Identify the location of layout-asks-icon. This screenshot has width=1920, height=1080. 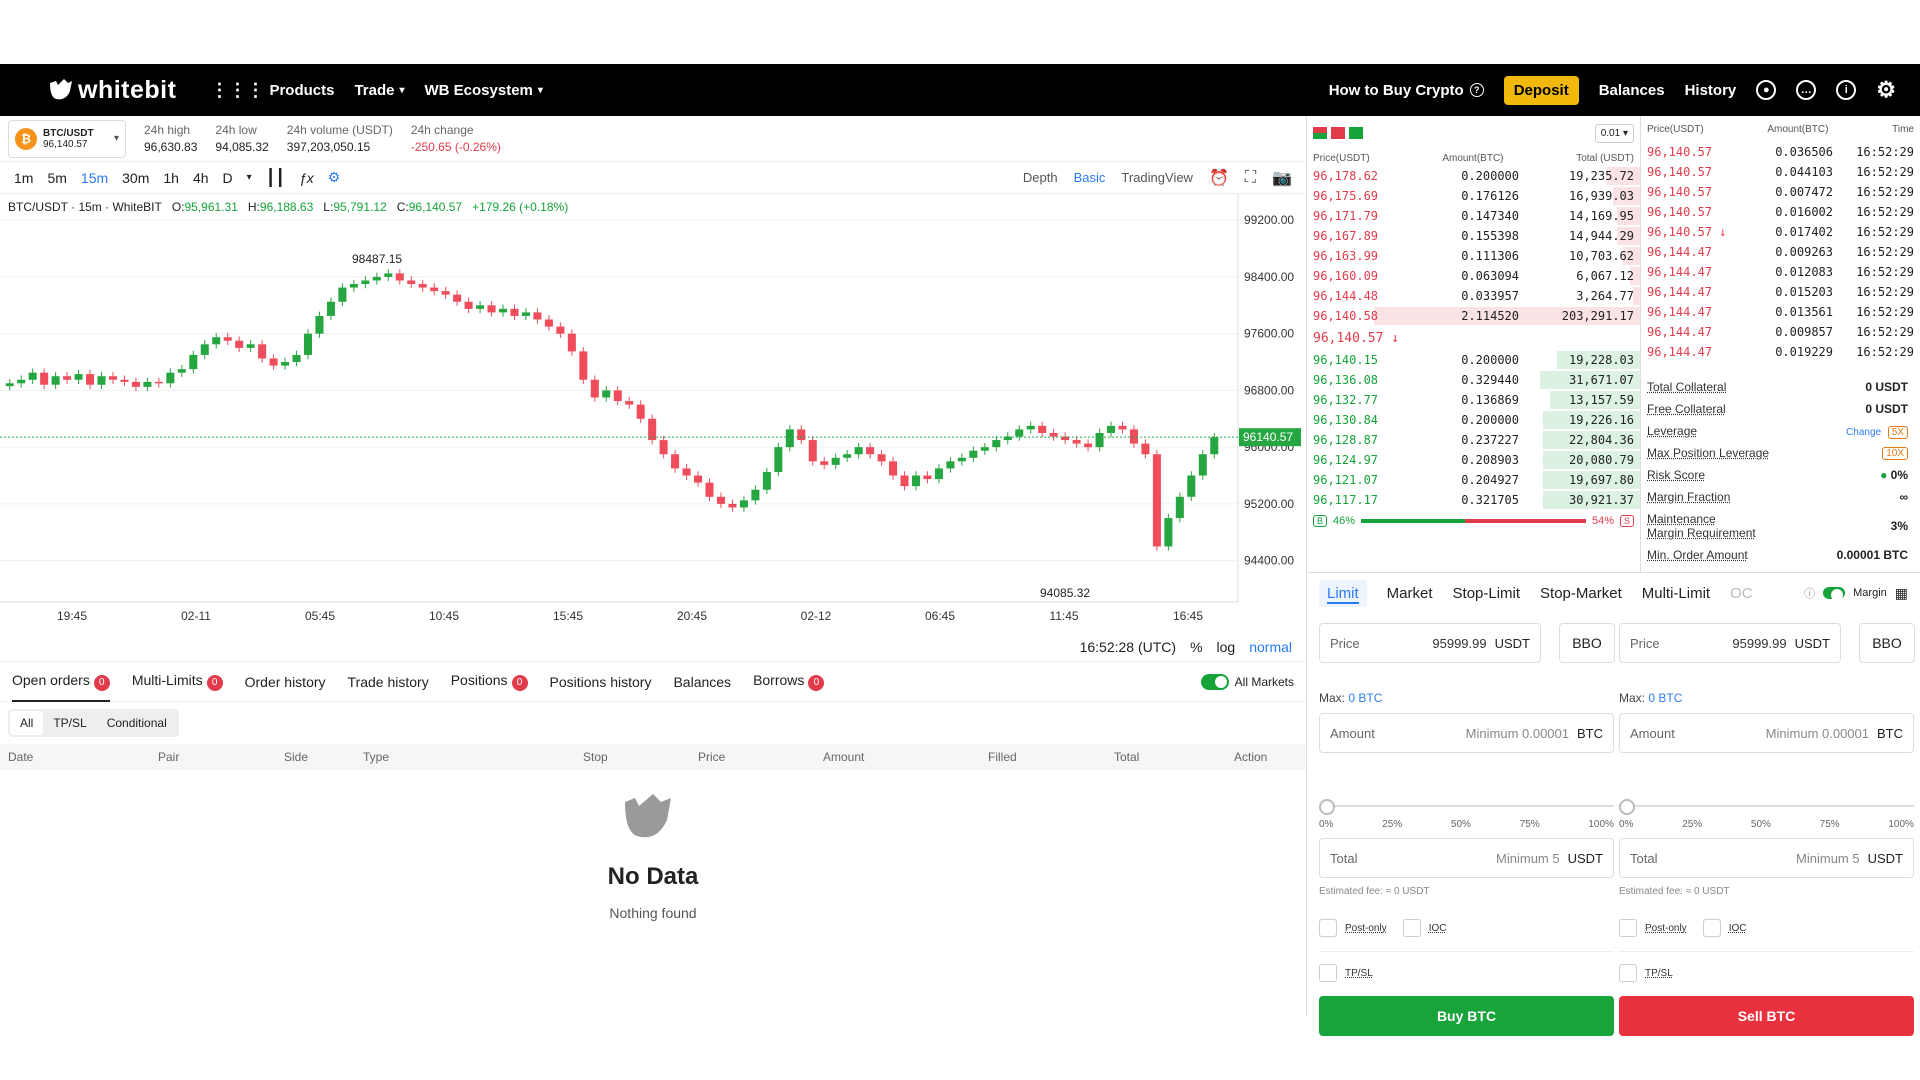
(1338, 133).